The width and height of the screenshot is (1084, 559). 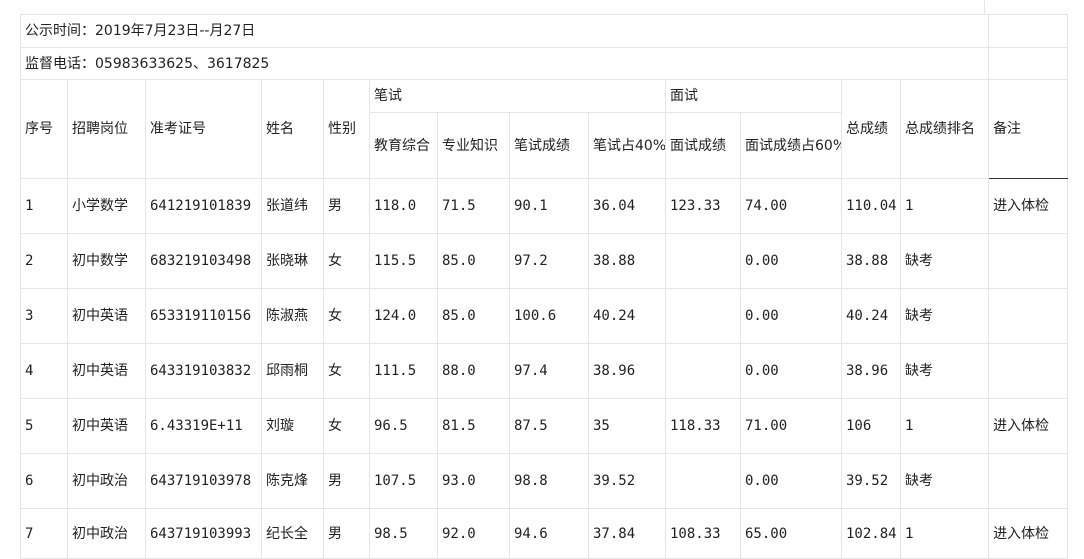 I want to click on cell-ticket: 6.43319E+11, so click(x=203, y=426).